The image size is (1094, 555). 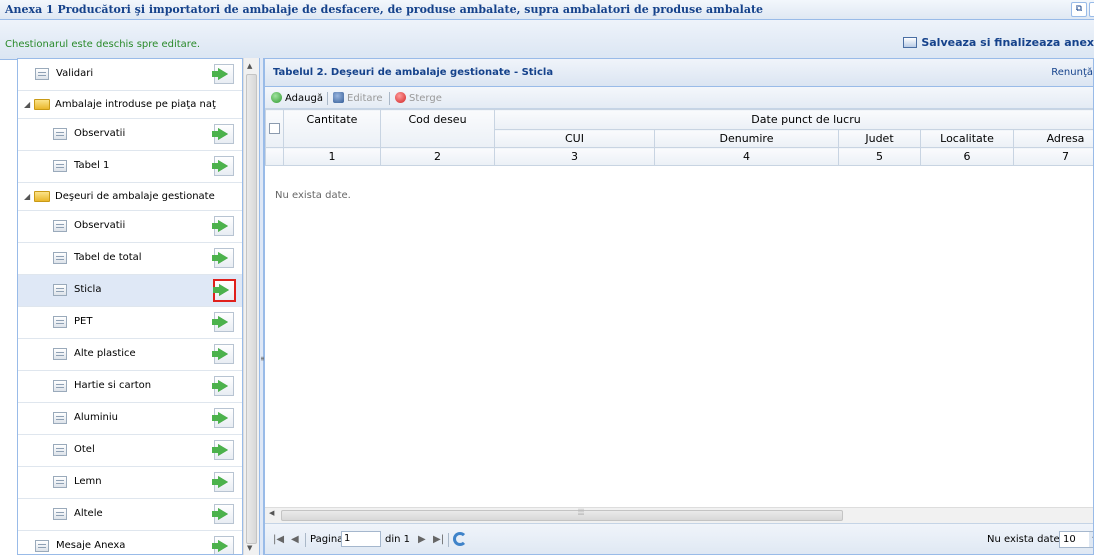 What do you see at coordinates (746, 156) in the screenshot?
I see `col-number: 4` at bounding box center [746, 156].